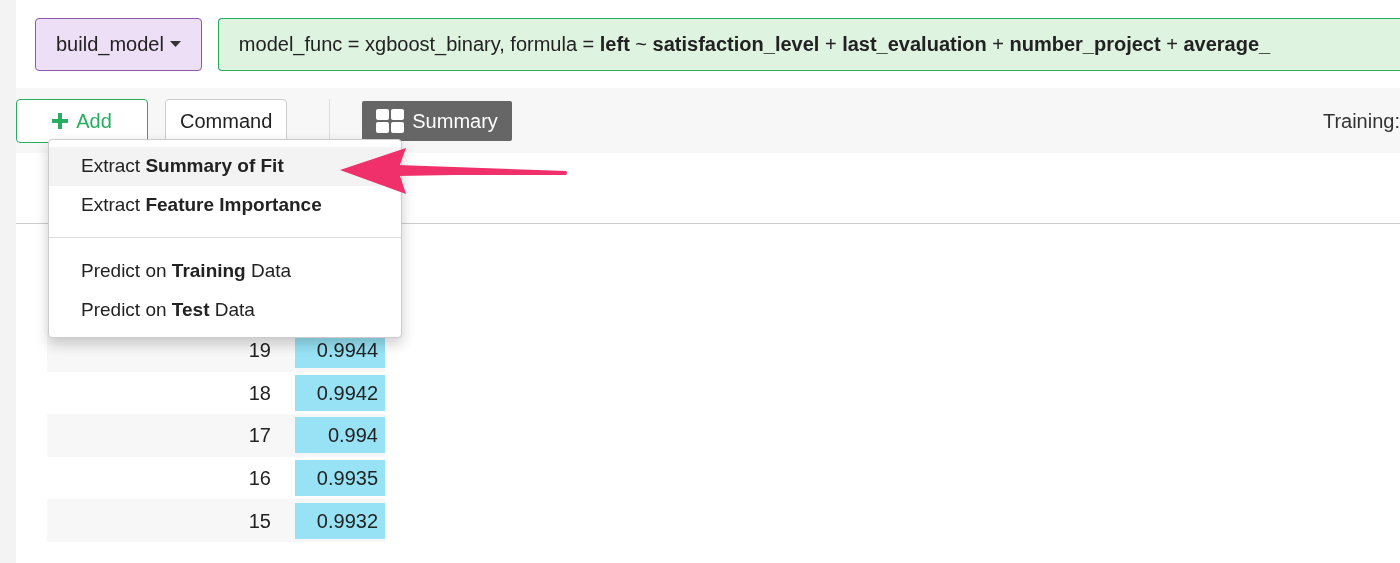  What do you see at coordinates (340, 435) in the screenshot?
I see `value-cell: 0.994` at bounding box center [340, 435].